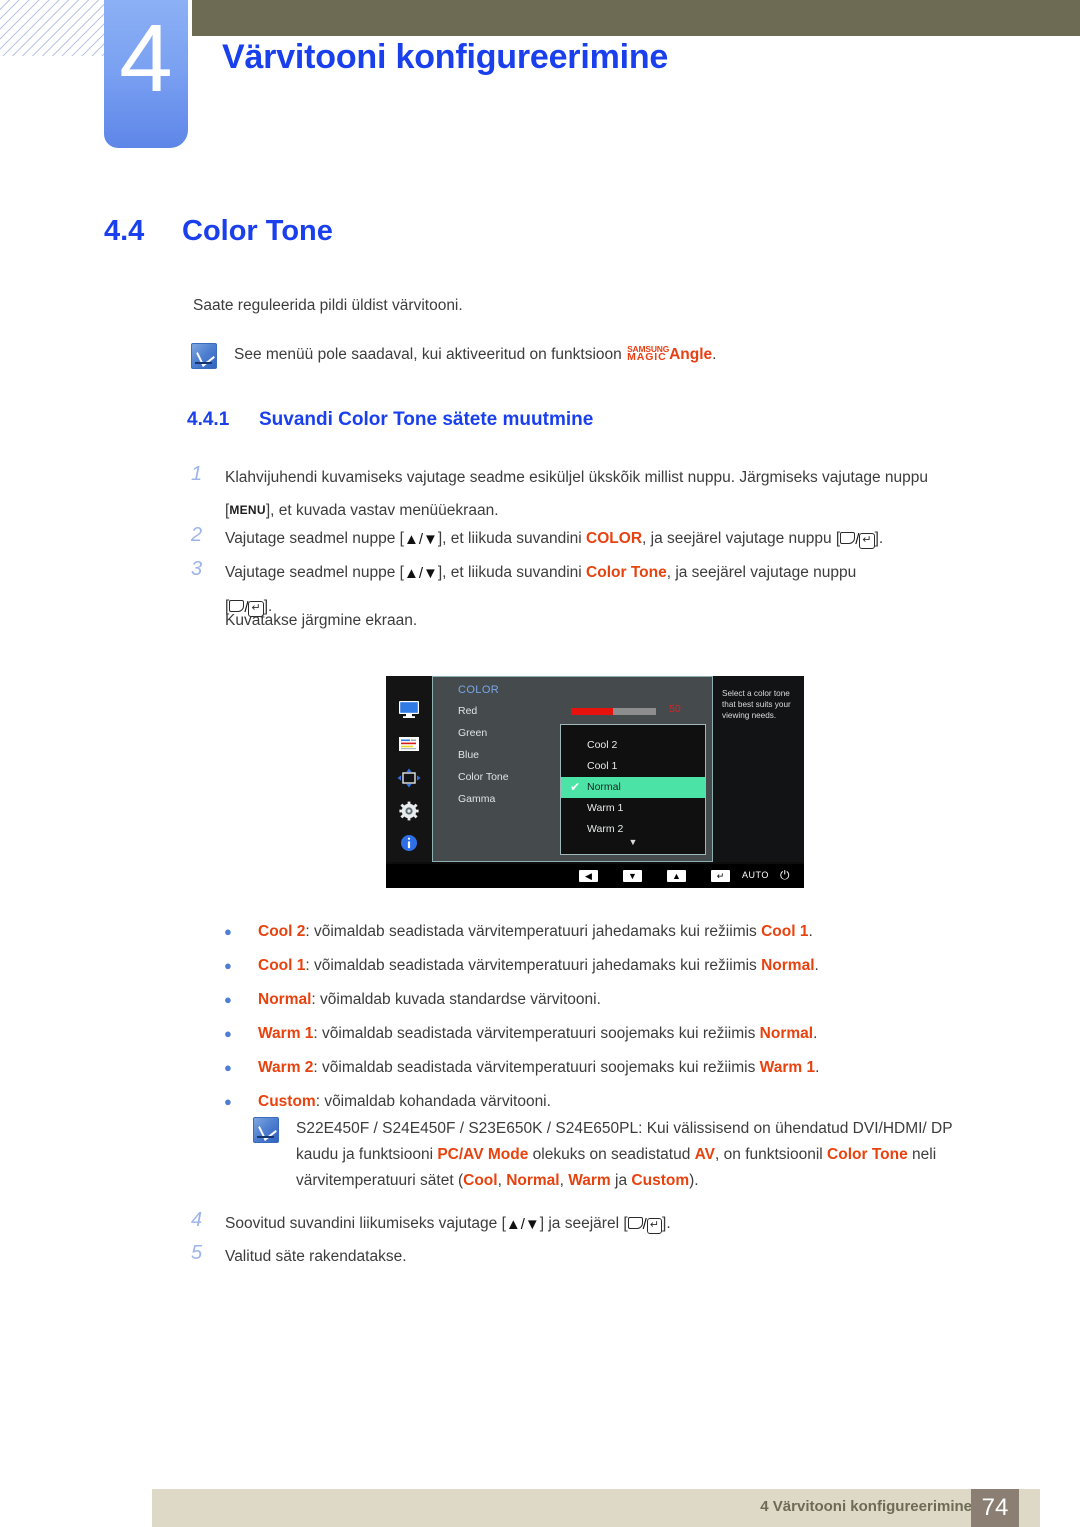  Describe the element at coordinates (604, 787) in the screenshot. I see `dropdown-option-label: Normal` at that location.